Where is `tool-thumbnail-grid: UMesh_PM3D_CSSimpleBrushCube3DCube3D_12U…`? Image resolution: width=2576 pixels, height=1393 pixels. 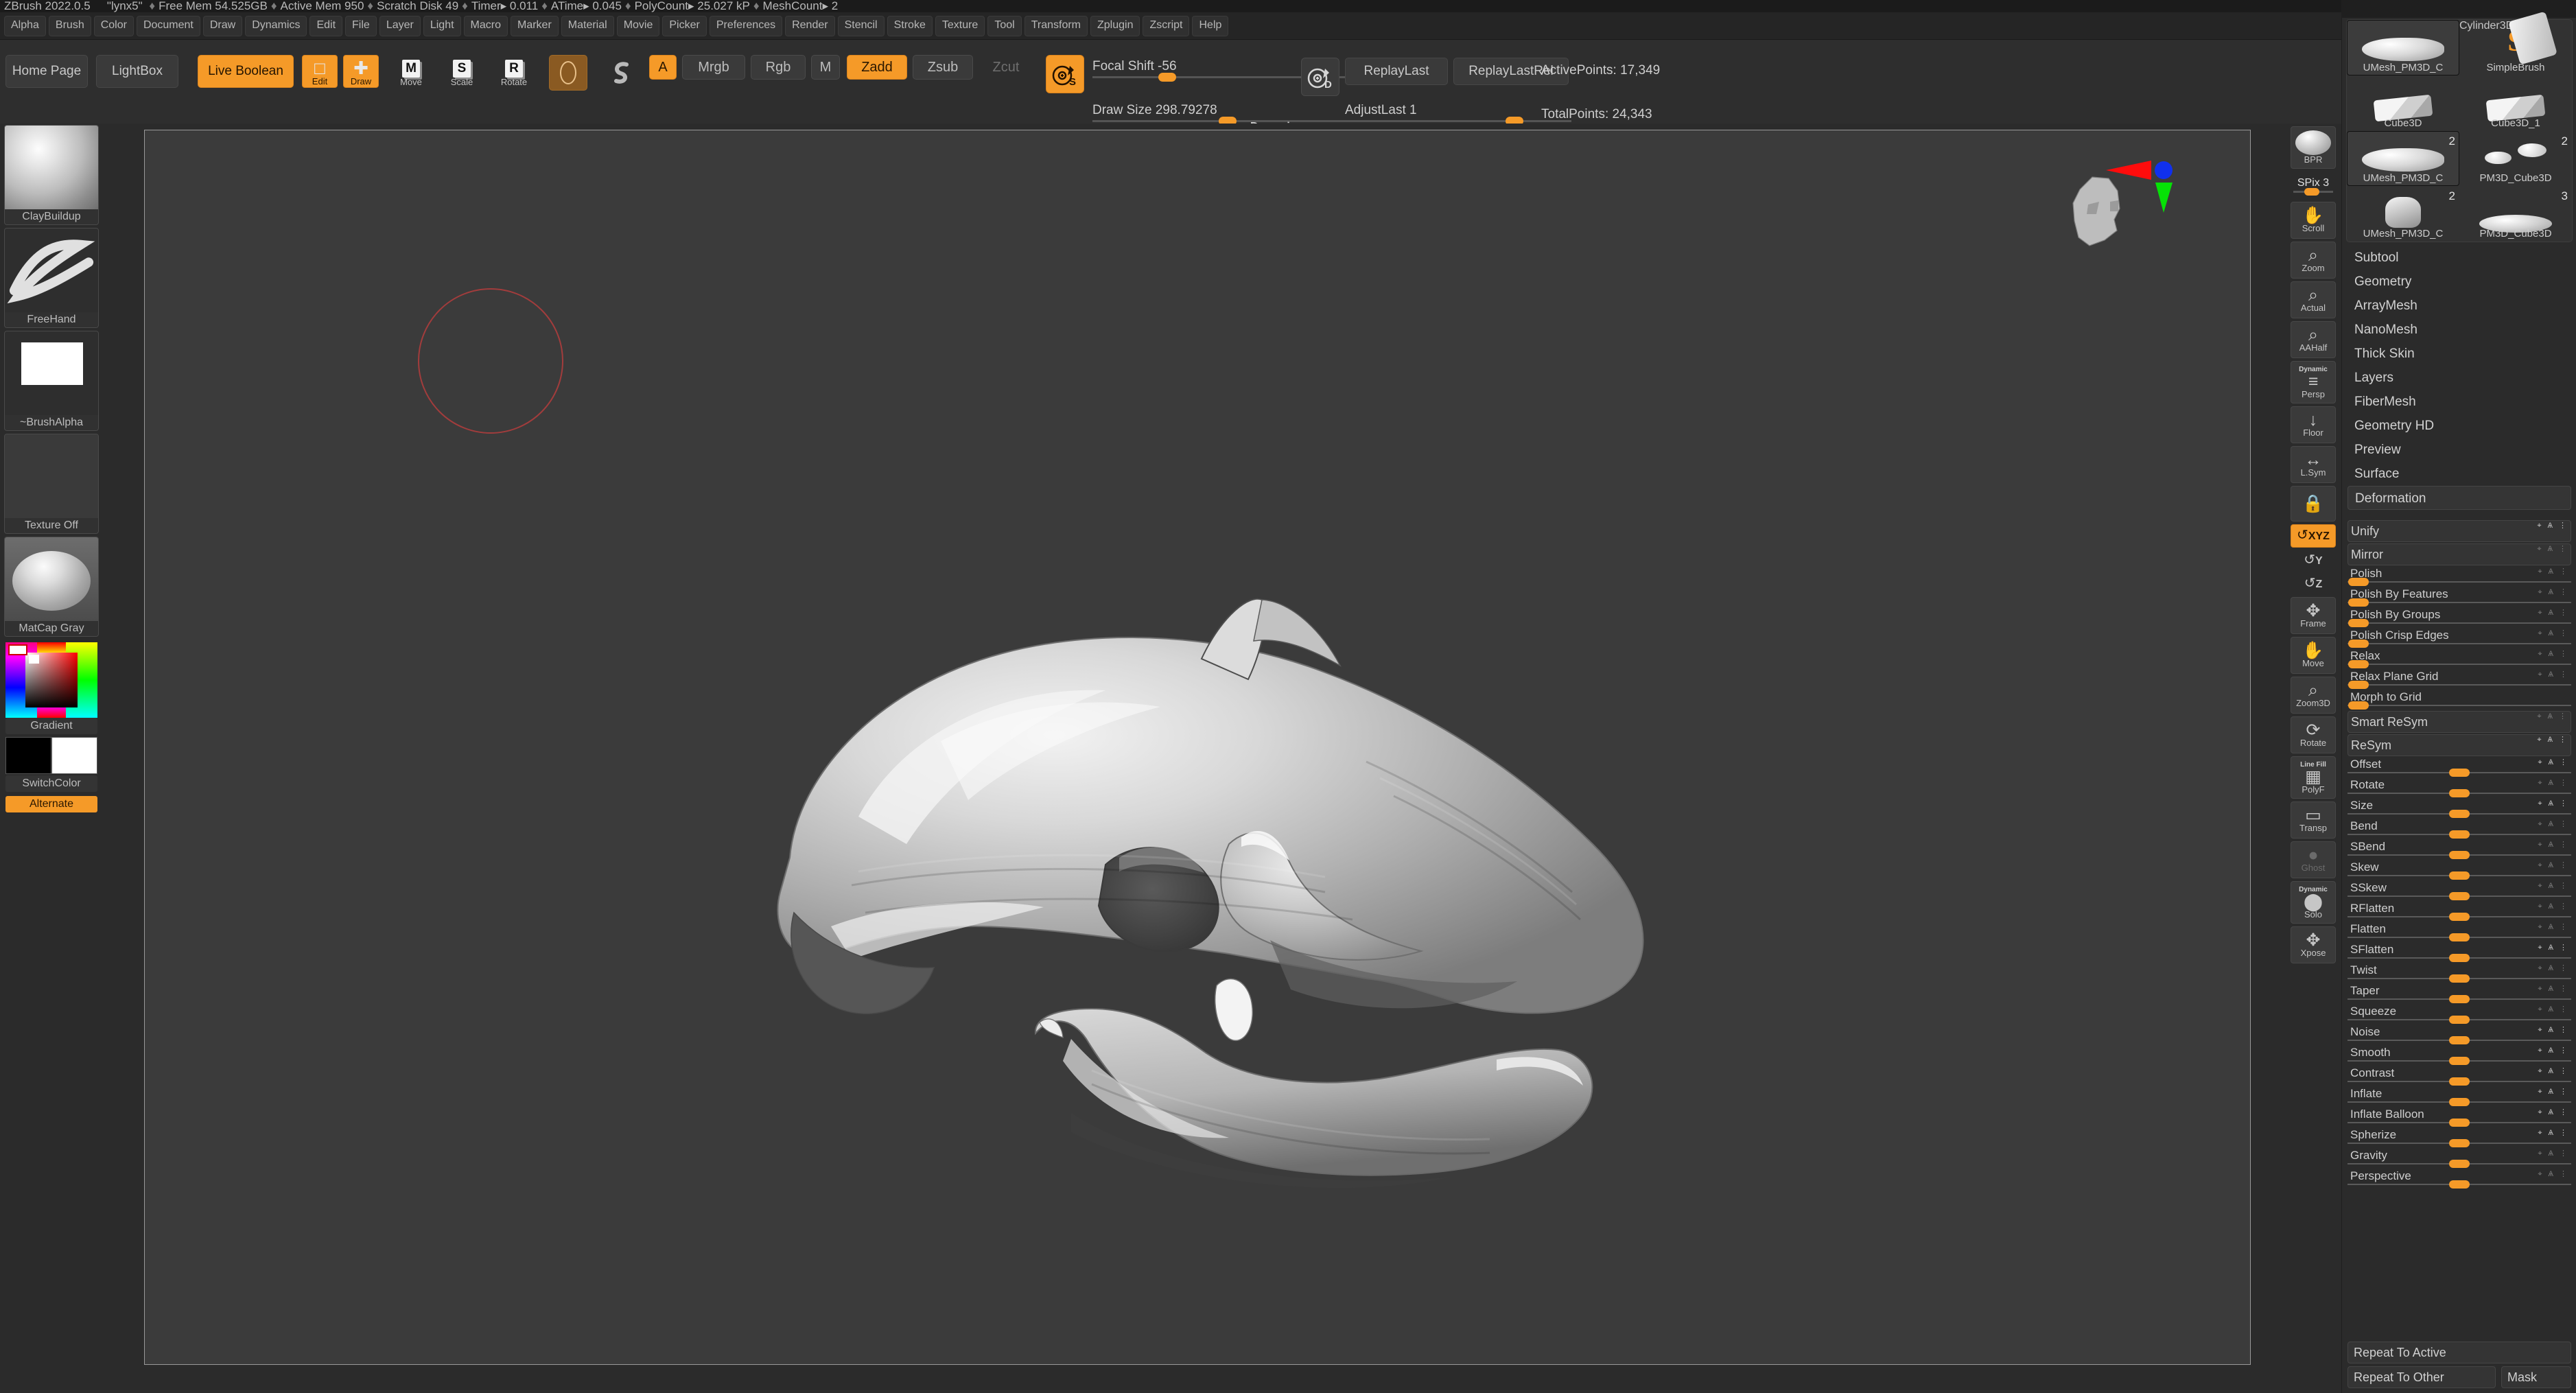 tool-thumbnail-grid: UMesh_PM3D_CSSimpleBrushCube3DCube3D_12U… is located at coordinates (2459, 127).